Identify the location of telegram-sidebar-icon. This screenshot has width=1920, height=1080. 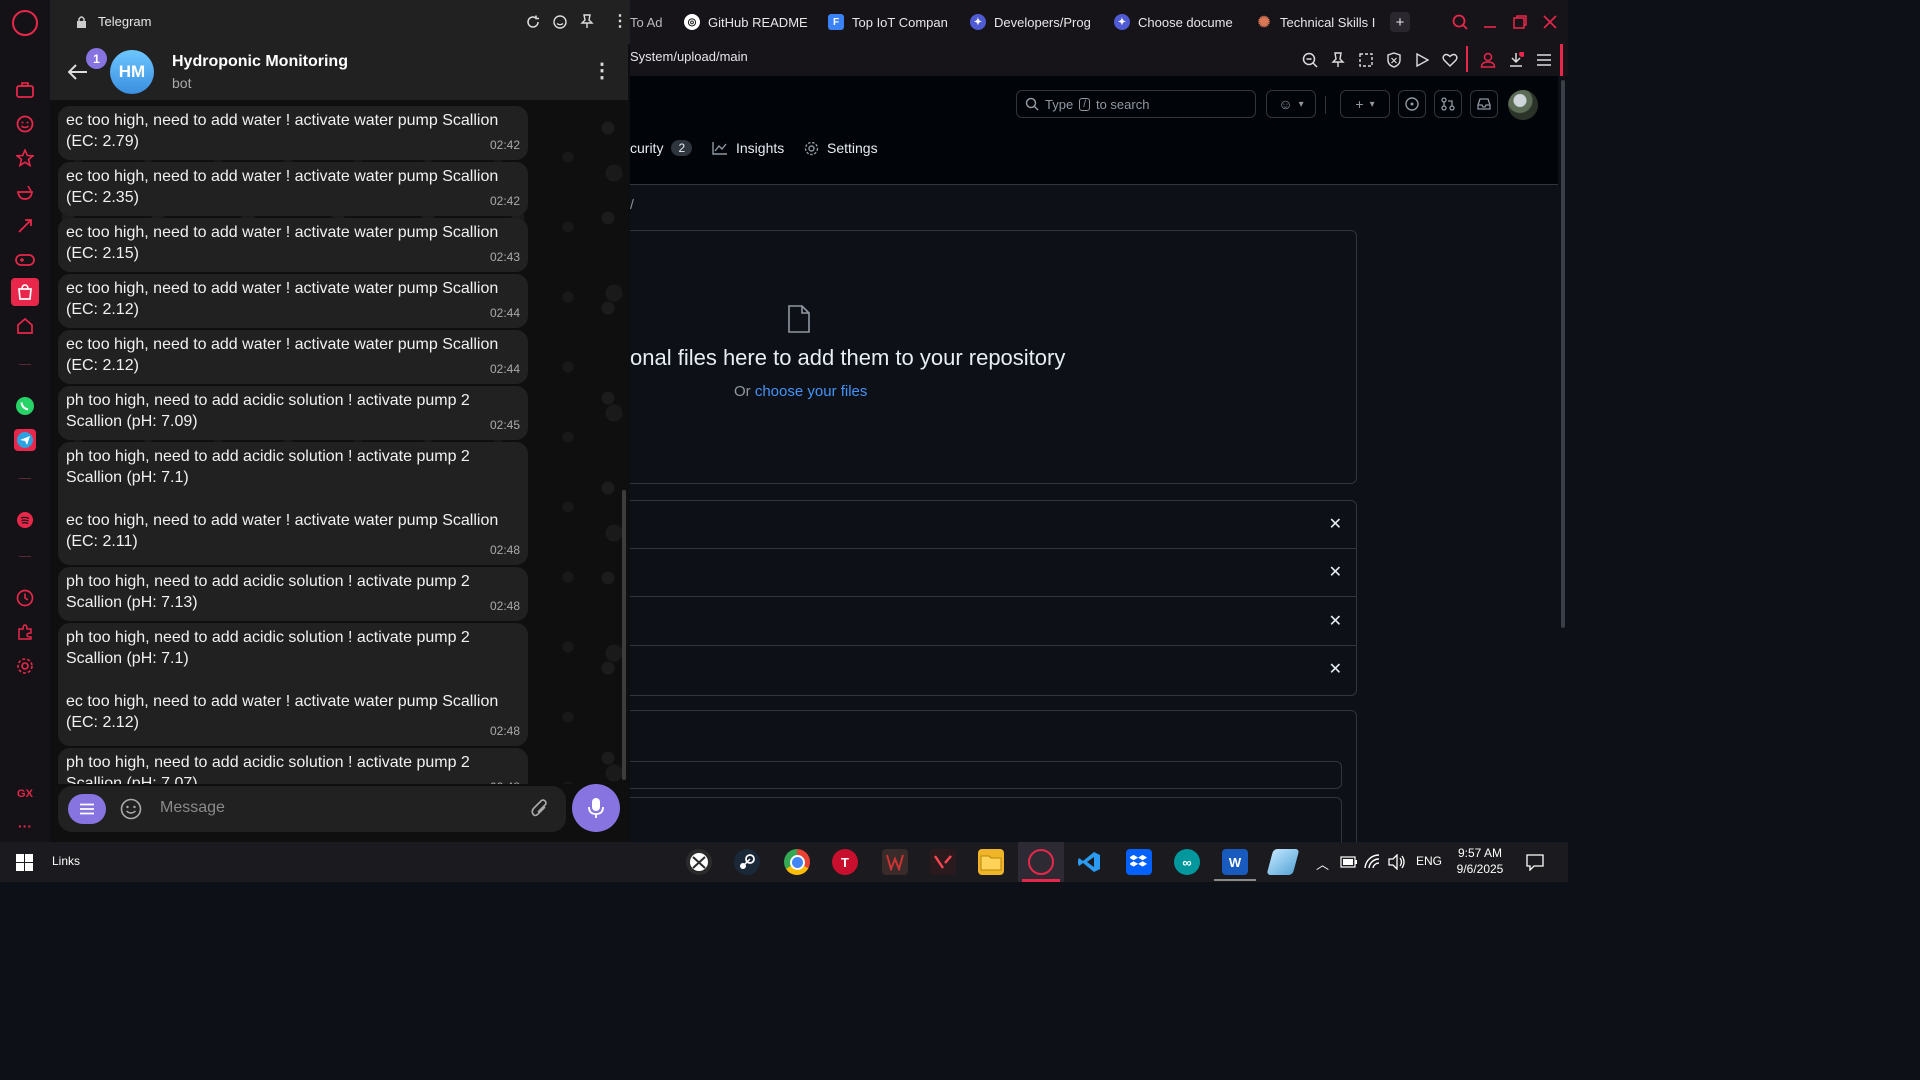
(25, 440).